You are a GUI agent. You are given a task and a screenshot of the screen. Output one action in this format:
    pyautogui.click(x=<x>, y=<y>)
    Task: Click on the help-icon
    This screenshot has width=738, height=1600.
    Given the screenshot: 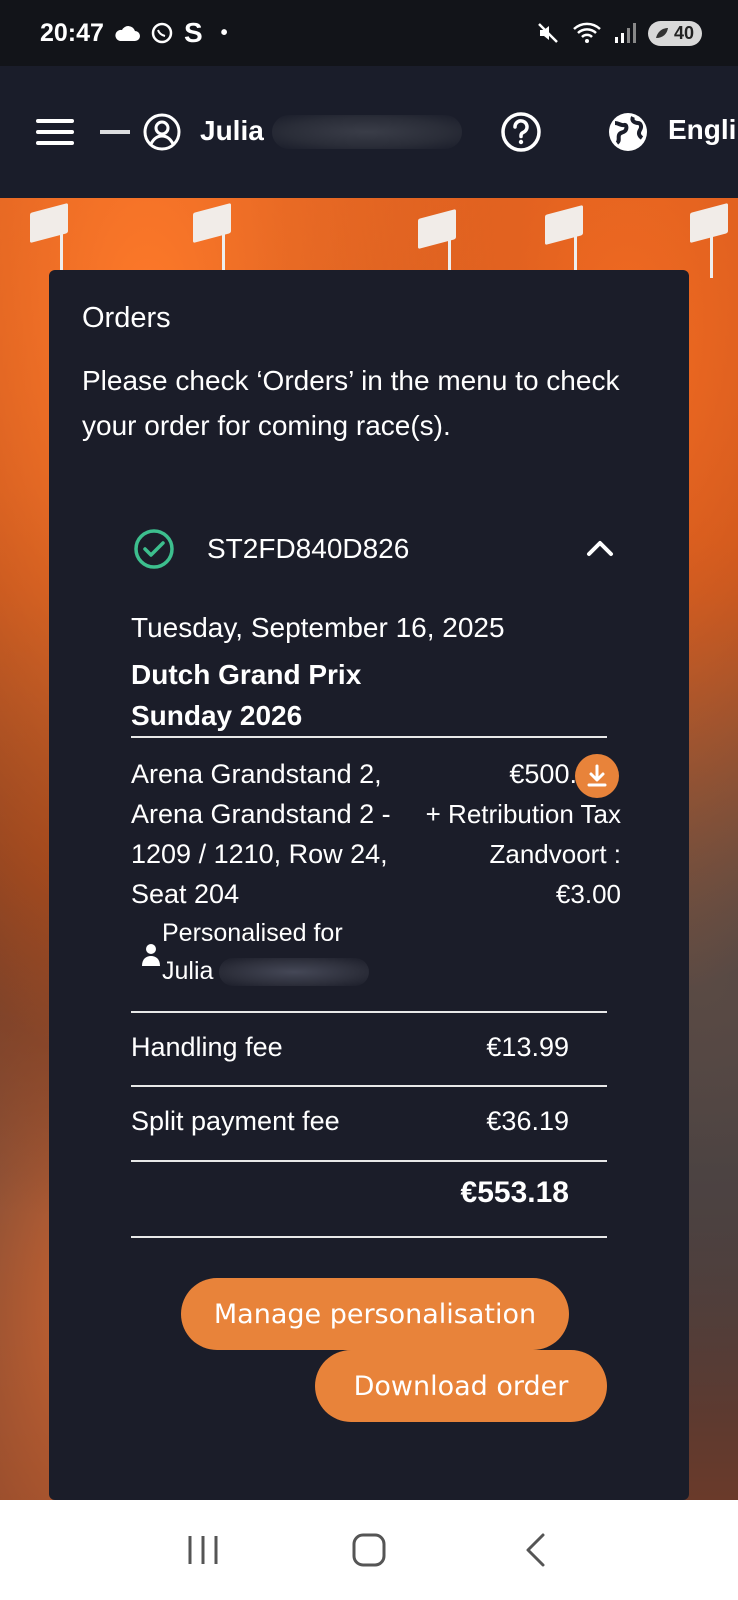 What is the action you would take?
    pyautogui.click(x=521, y=132)
    